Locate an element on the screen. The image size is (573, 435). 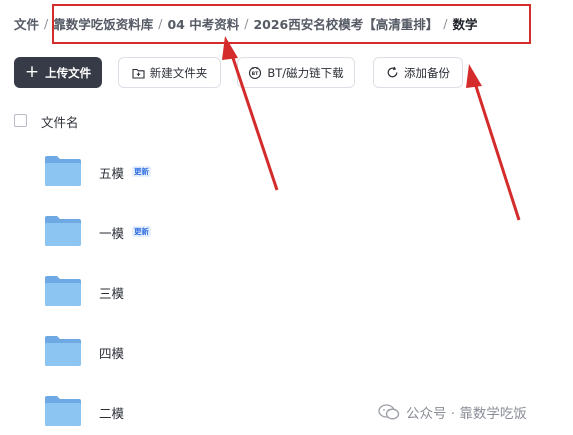
folder-name: 四模 is located at coordinates (111, 352).